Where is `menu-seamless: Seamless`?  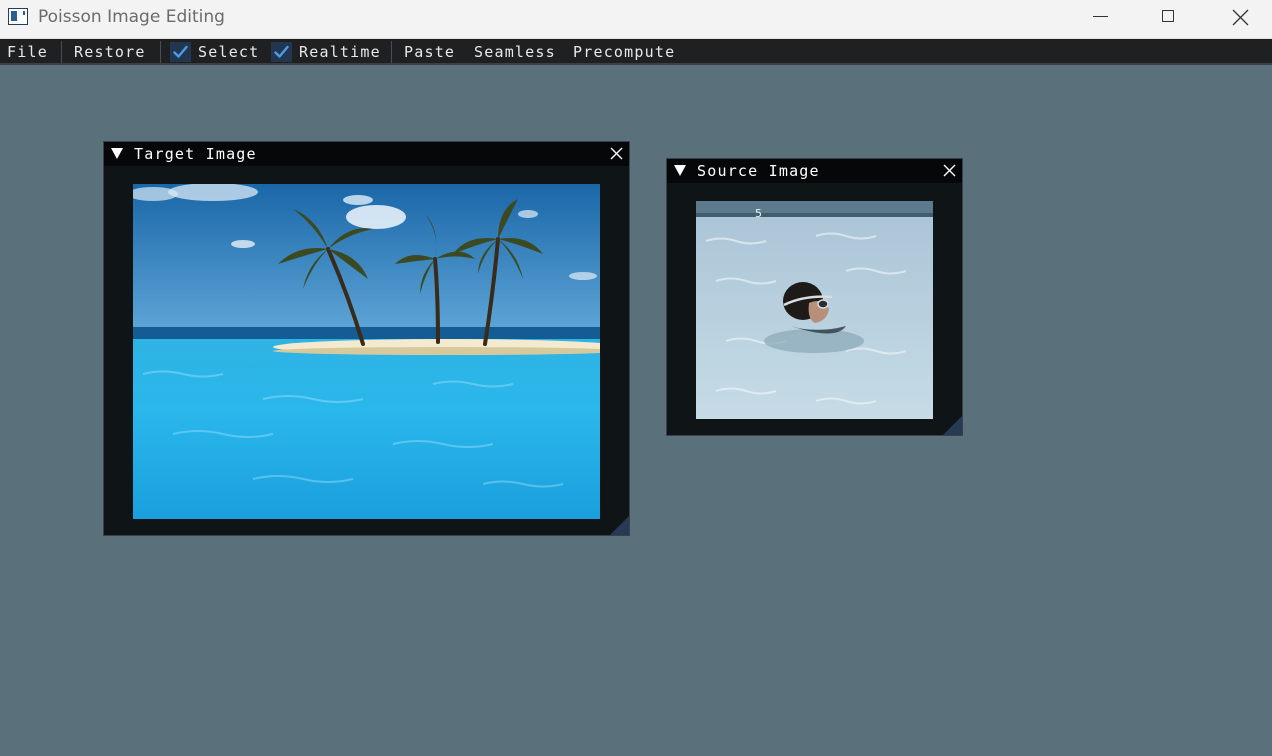
menu-seamless: Seamless is located at coordinates (515, 52).